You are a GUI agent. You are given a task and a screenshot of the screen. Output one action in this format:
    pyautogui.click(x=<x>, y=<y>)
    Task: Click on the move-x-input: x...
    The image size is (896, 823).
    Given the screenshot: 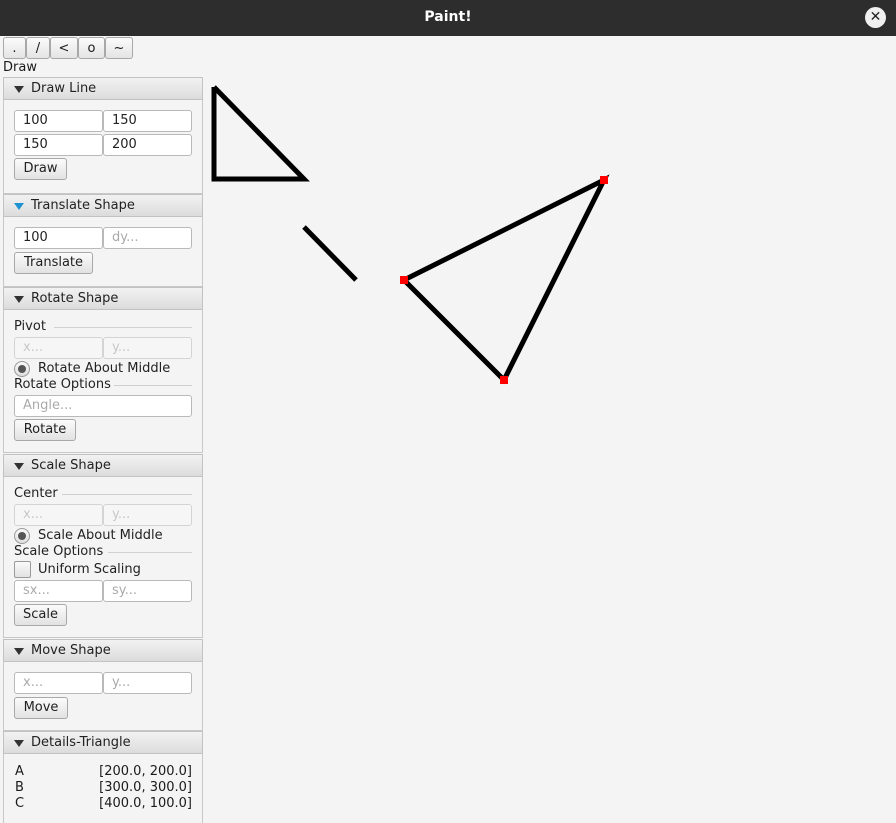 What is the action you would take?
    pyautogui.click(x=58, y=683)
    